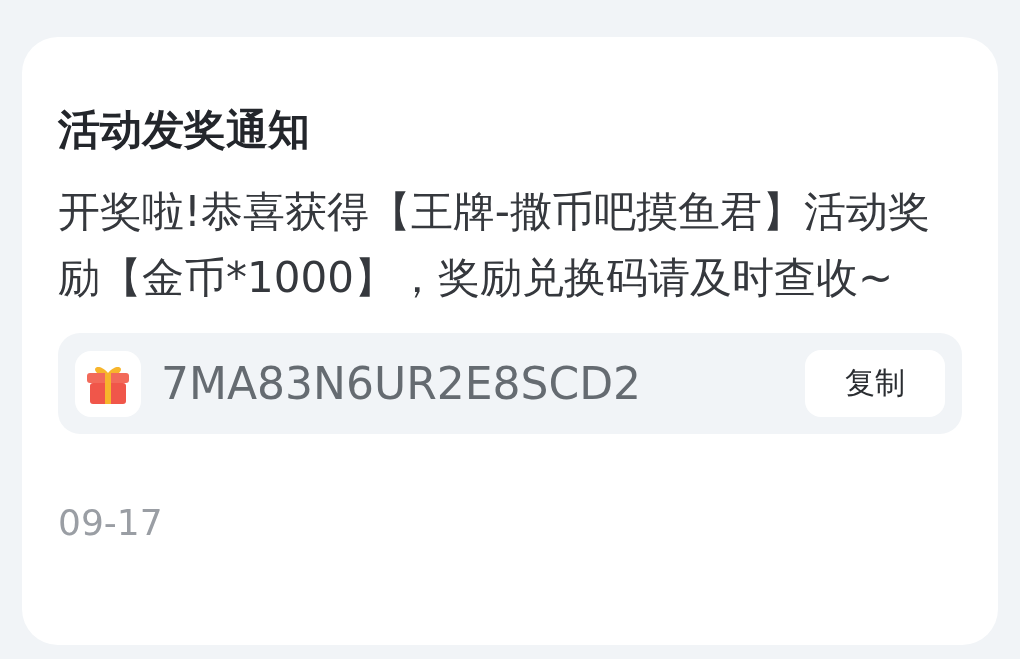 The height and width of the screenshot is (659, 1020). I want to click on redeem-code: 7MA83N6UR2E8SCD2, so click(402, 383).